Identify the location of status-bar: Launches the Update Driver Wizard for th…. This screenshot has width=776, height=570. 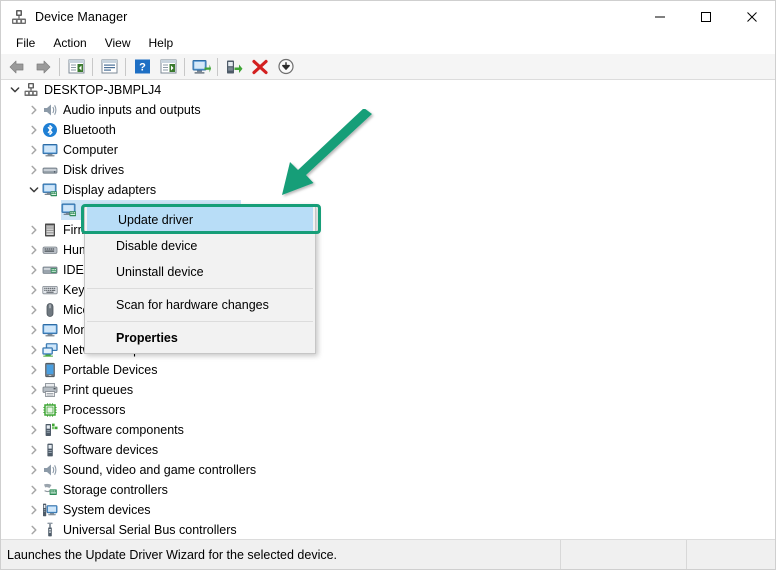
(388, 554).